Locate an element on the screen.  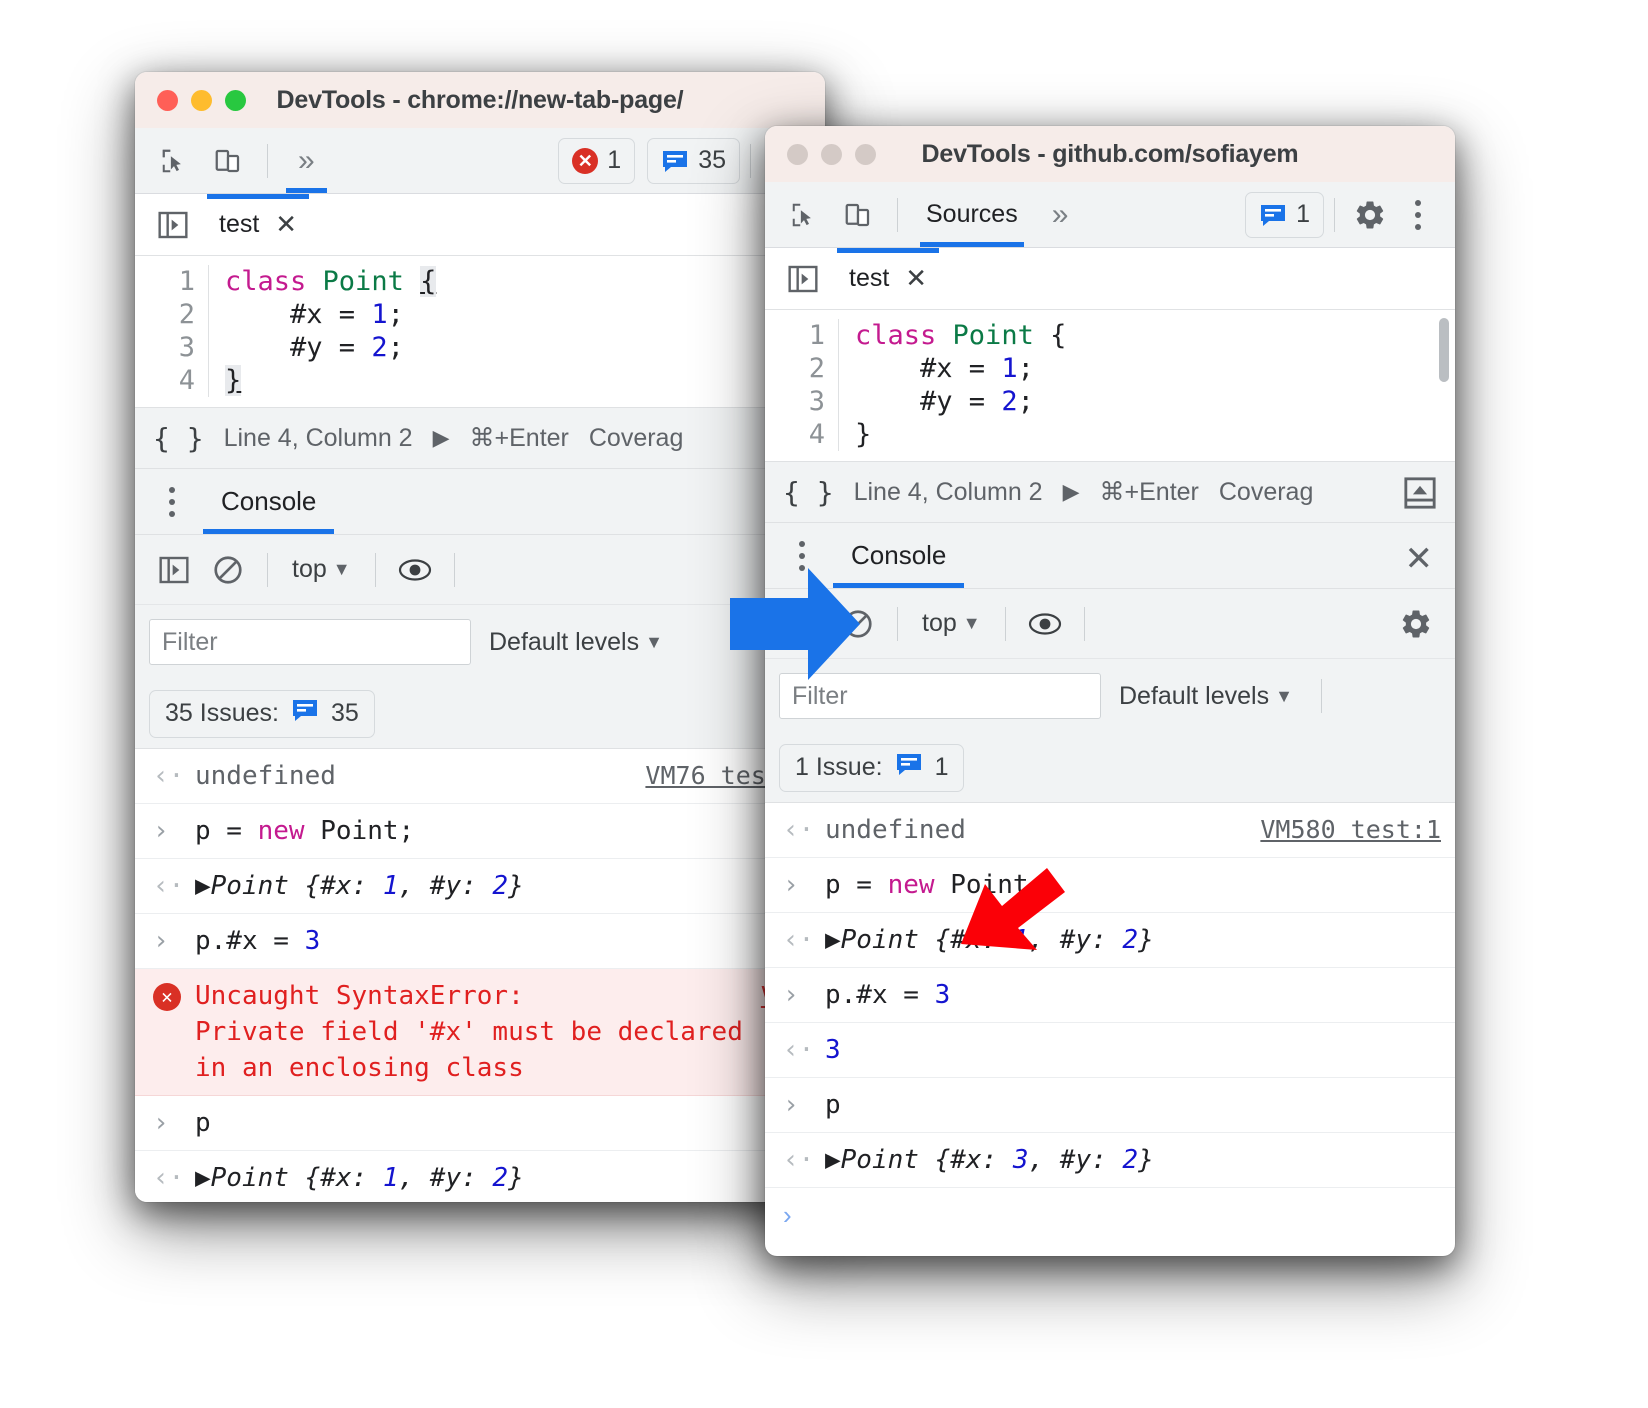
filter-input: Filter is located at coordinates (310, 642).